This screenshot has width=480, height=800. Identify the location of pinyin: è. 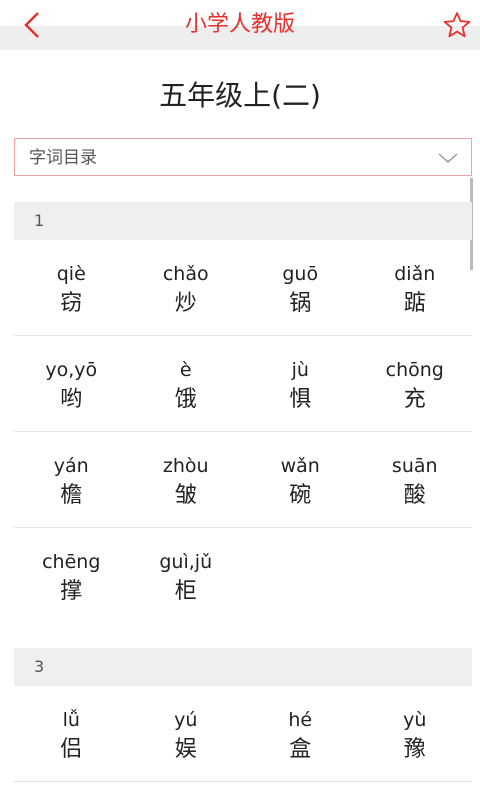
(185, 370).